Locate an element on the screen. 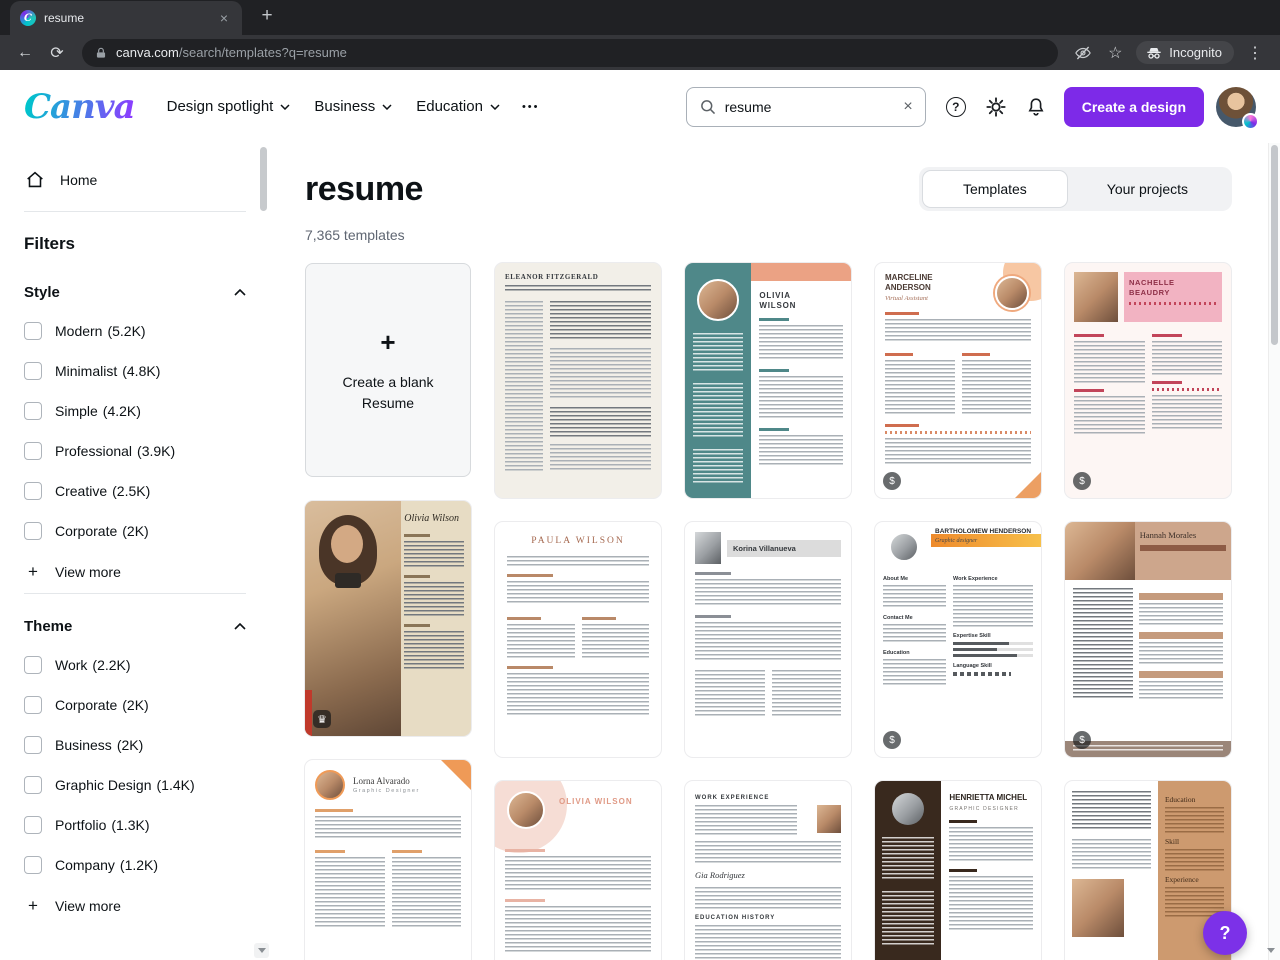 The image size is (1280, 960). filter-option-professional: Professional (3.9K) is located at coordinates (137, 451).